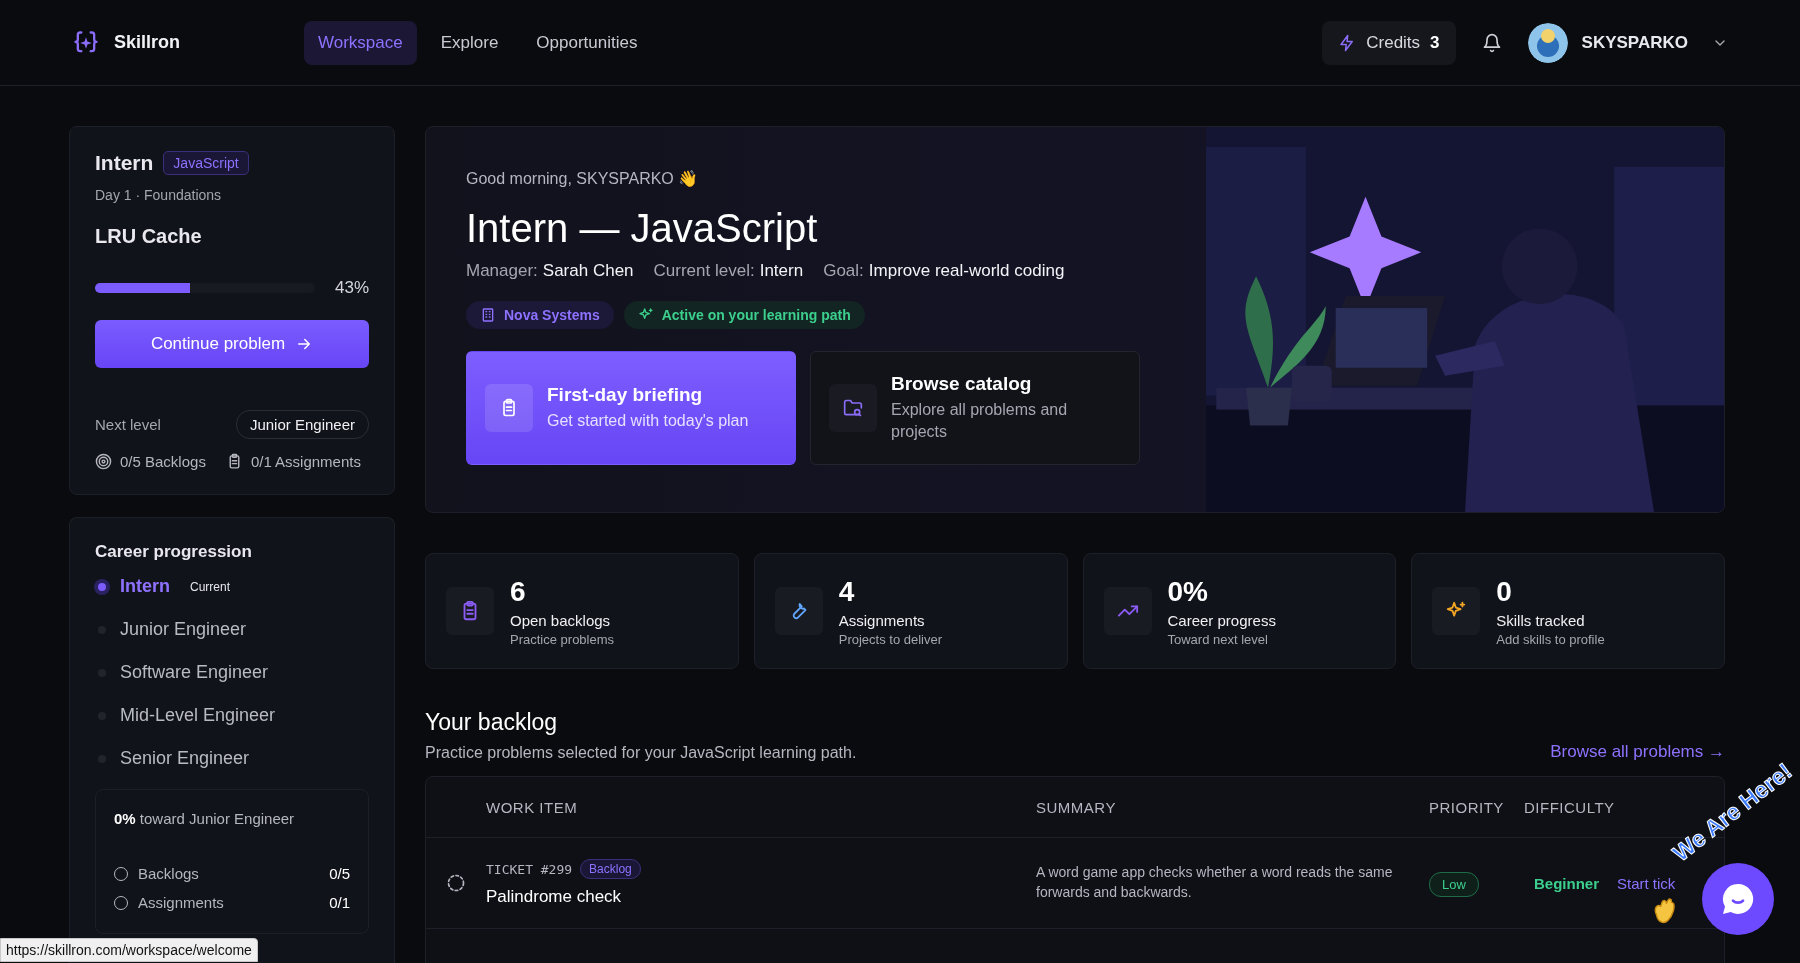 This screenshot has height=963, width=1800. I want to click on next-level-badge: Junior Engineer, so click(302, 424).